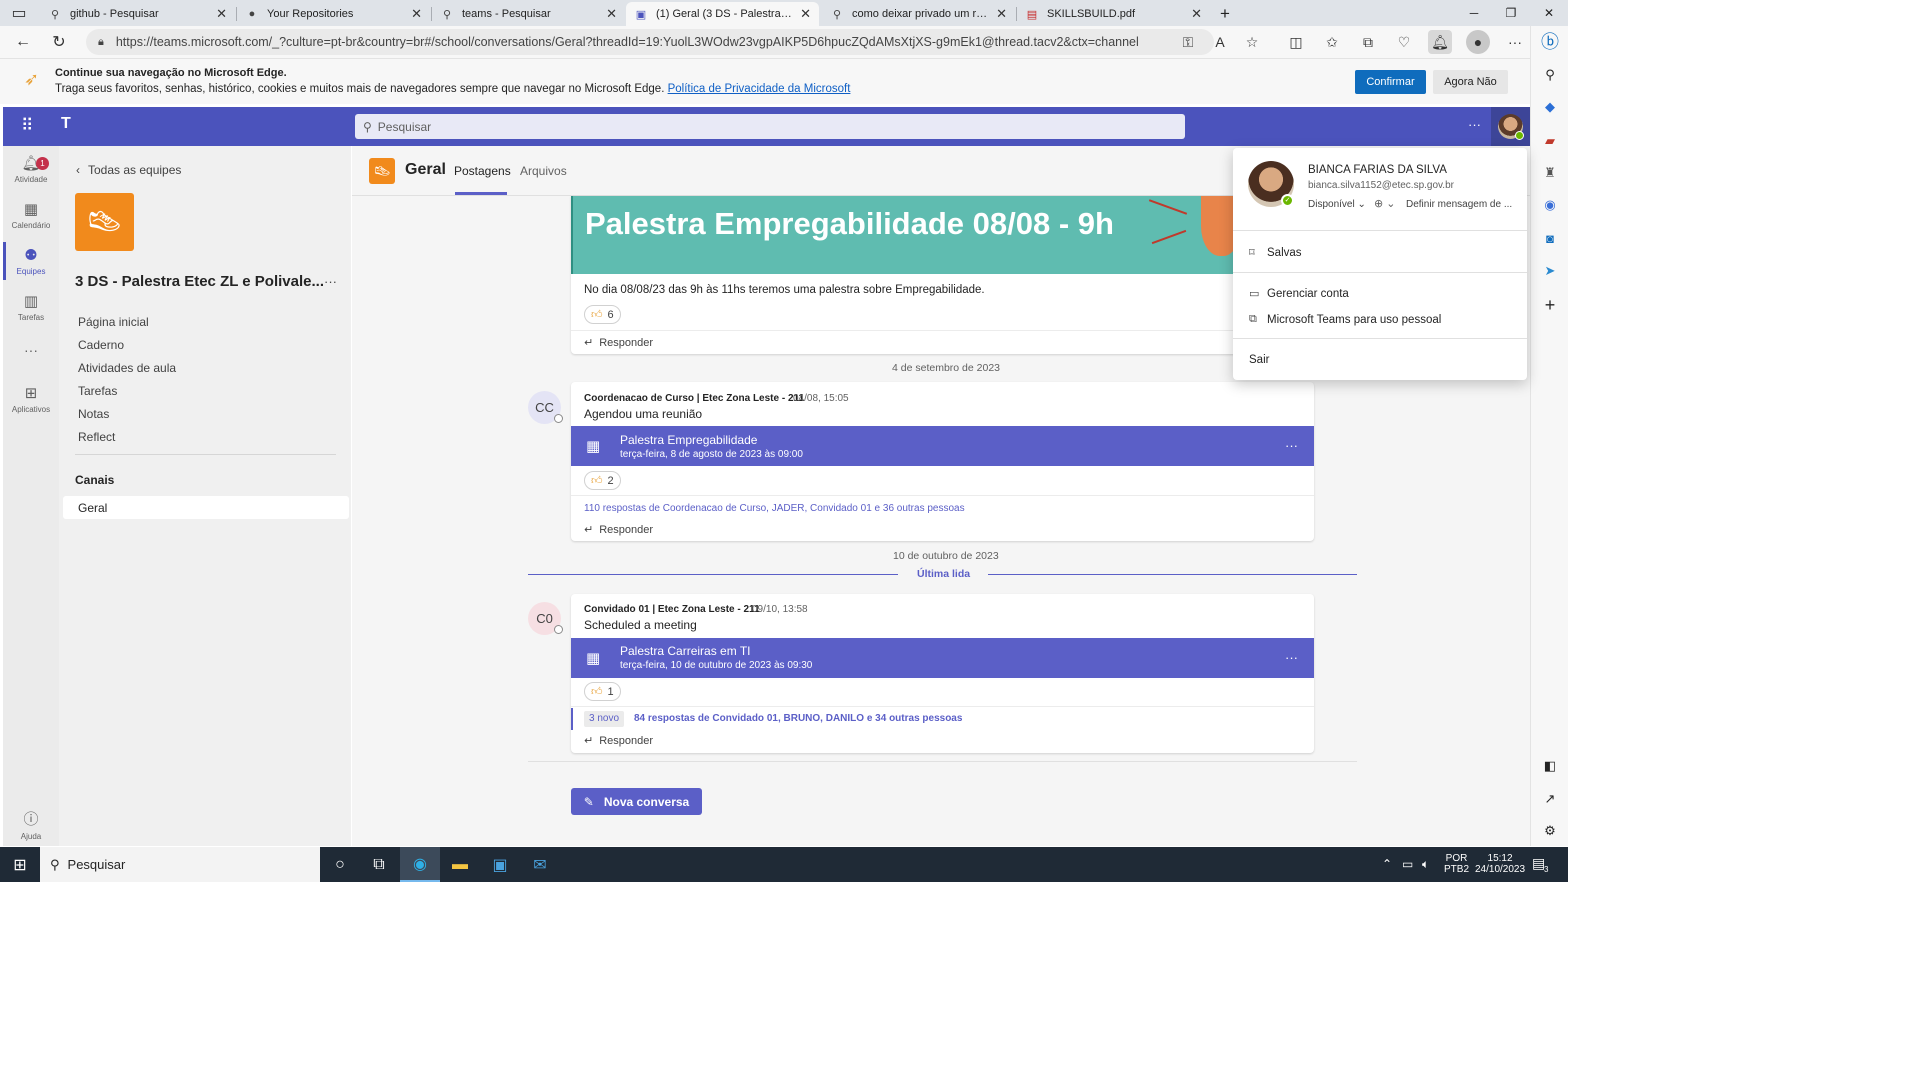  Describe the element at coordinates (1510, 126) in the screenshot. I see `profile-button` at that location.